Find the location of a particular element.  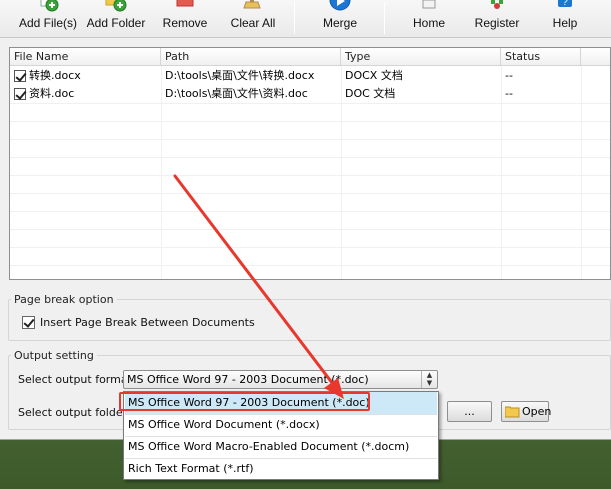

insert-page-break-checkbox is located at coordinates (28, 322).